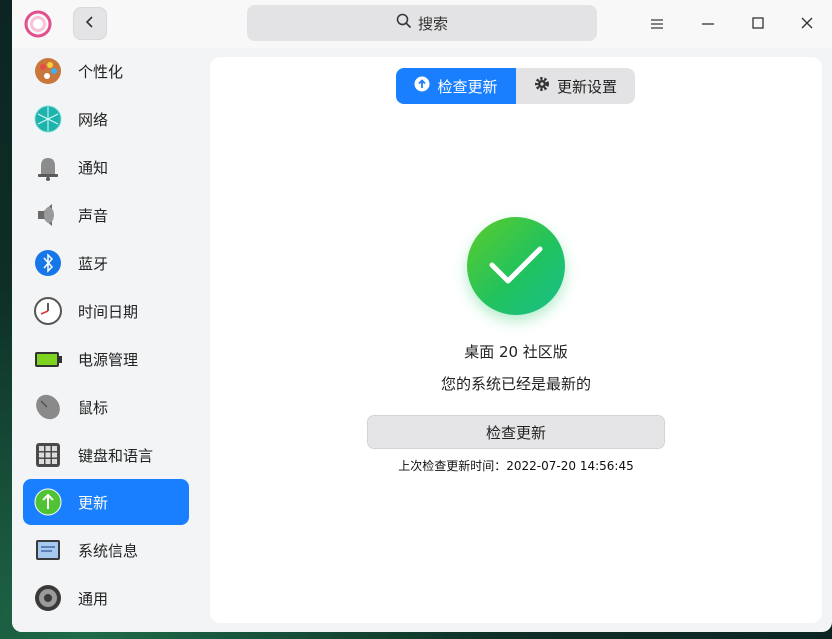  What do you see at coordinates (38, 24) in the screenshot?
I see `settings-app-logo-icon` at bounding box center [38, 24].